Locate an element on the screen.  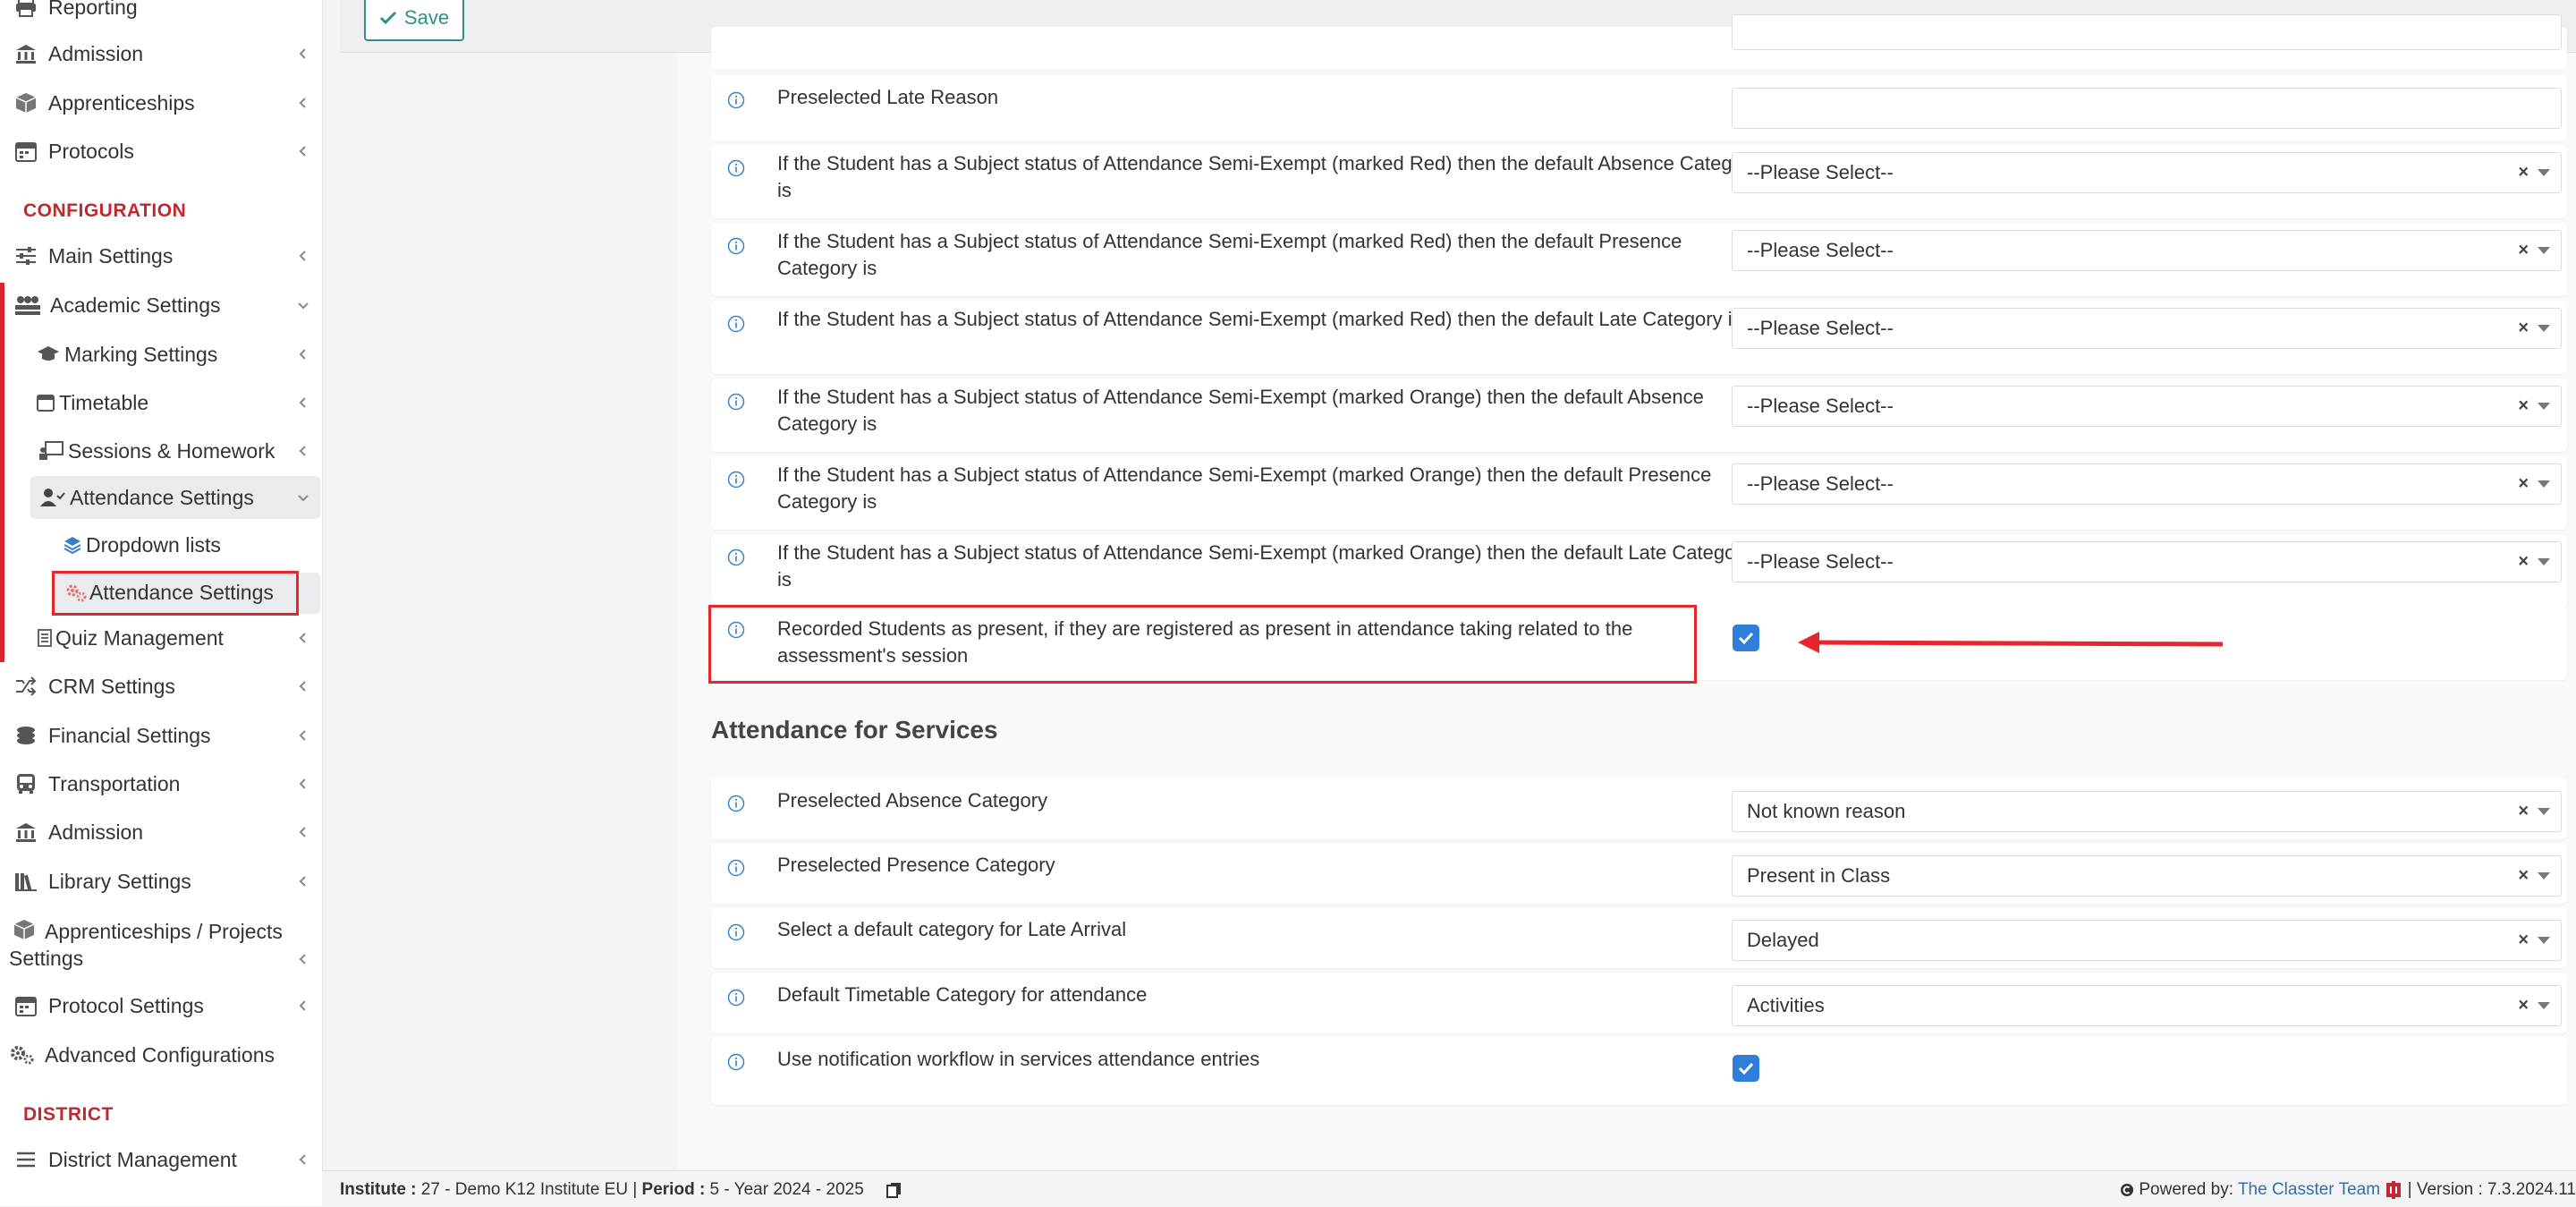
sidebar-item-transportation: Transportation is located at coordinates (161, 784).